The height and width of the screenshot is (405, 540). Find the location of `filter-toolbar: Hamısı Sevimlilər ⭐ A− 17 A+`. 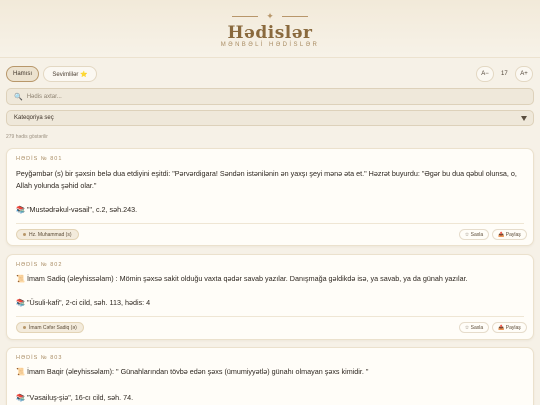

filter-toolbar: Hamısı Sevimlilər ⭐ A− 17 A+ is located at coordinates (270, 74).